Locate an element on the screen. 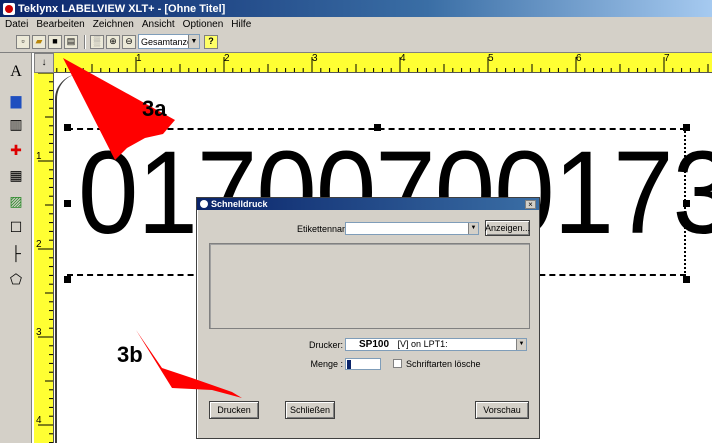 This screenshot has height=443, width=712. main-toolbar: ▫ ▰ ■ ▤ ▒ ⊕ ⊖ Gesamtanzeig ▼ ? is located at coordinates (356, 42).